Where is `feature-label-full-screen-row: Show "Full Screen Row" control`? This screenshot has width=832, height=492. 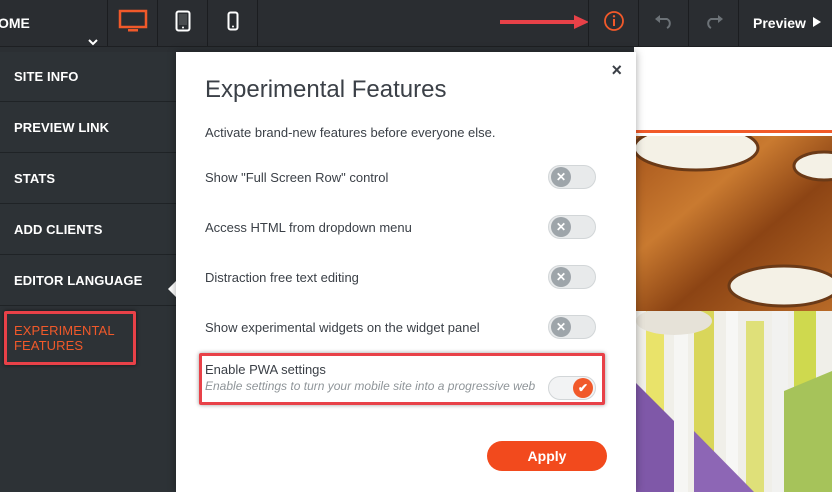 feature-label-full-screen-row: Show "Full Screen Row" control is located at coordinates (297, 177).